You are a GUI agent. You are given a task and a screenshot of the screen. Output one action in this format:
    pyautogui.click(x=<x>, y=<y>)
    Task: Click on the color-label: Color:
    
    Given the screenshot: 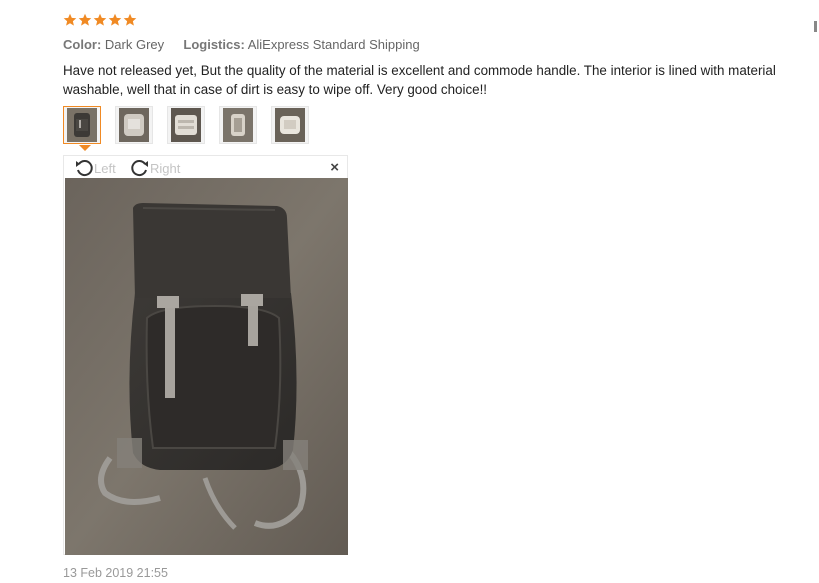 What is the action you would take?
    pyautogui.click(x=82, y=44)
    